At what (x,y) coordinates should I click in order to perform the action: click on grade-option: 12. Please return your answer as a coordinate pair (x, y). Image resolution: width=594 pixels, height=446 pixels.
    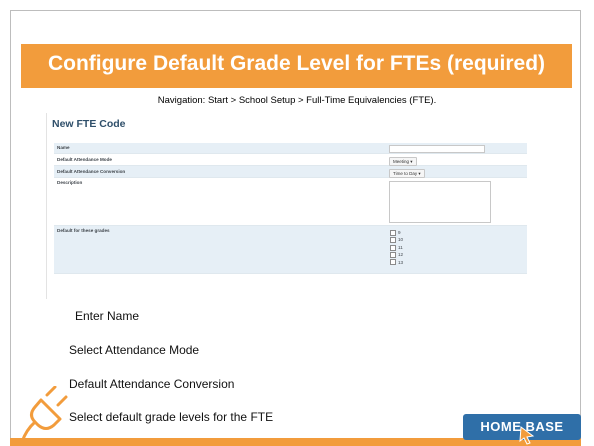
    Looking at the image, I should click on (396, 254).